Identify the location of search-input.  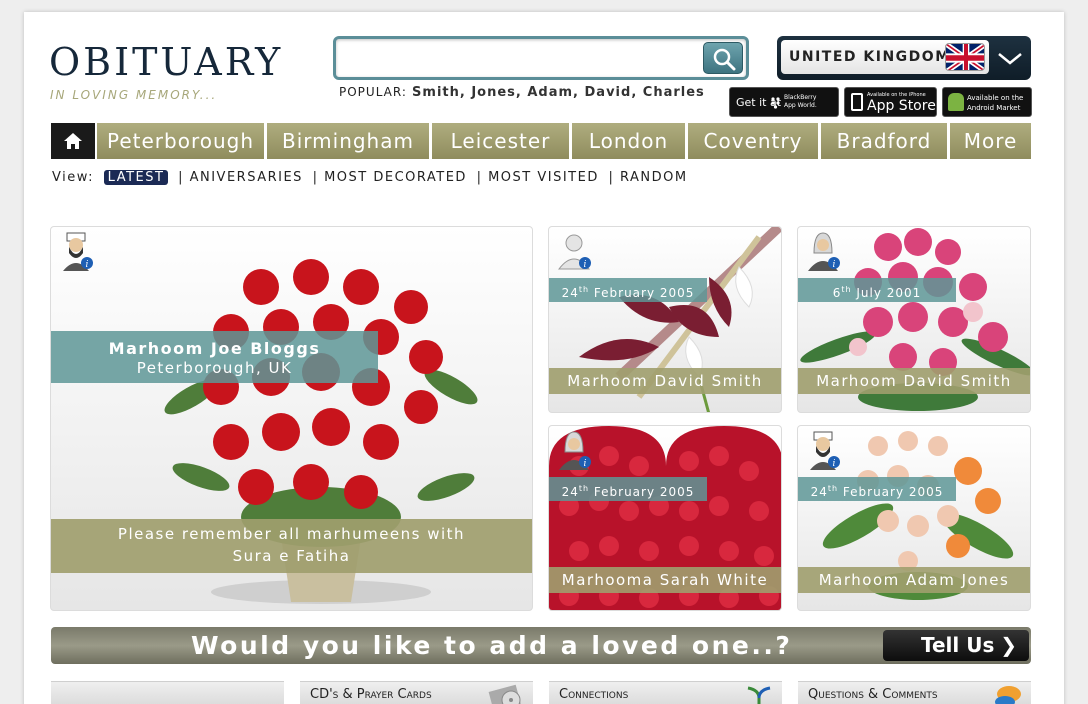
(522, 58).